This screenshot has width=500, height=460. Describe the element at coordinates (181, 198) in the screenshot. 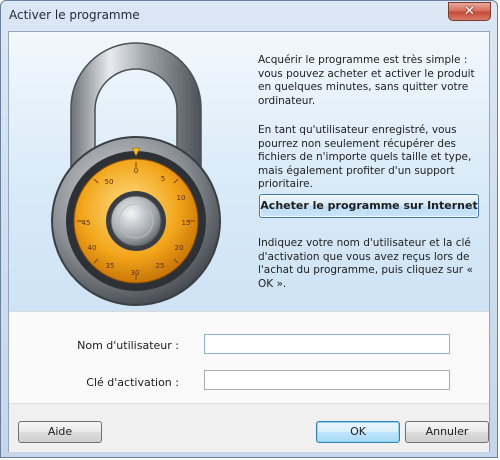

I see `dial-number: 10` at that location.